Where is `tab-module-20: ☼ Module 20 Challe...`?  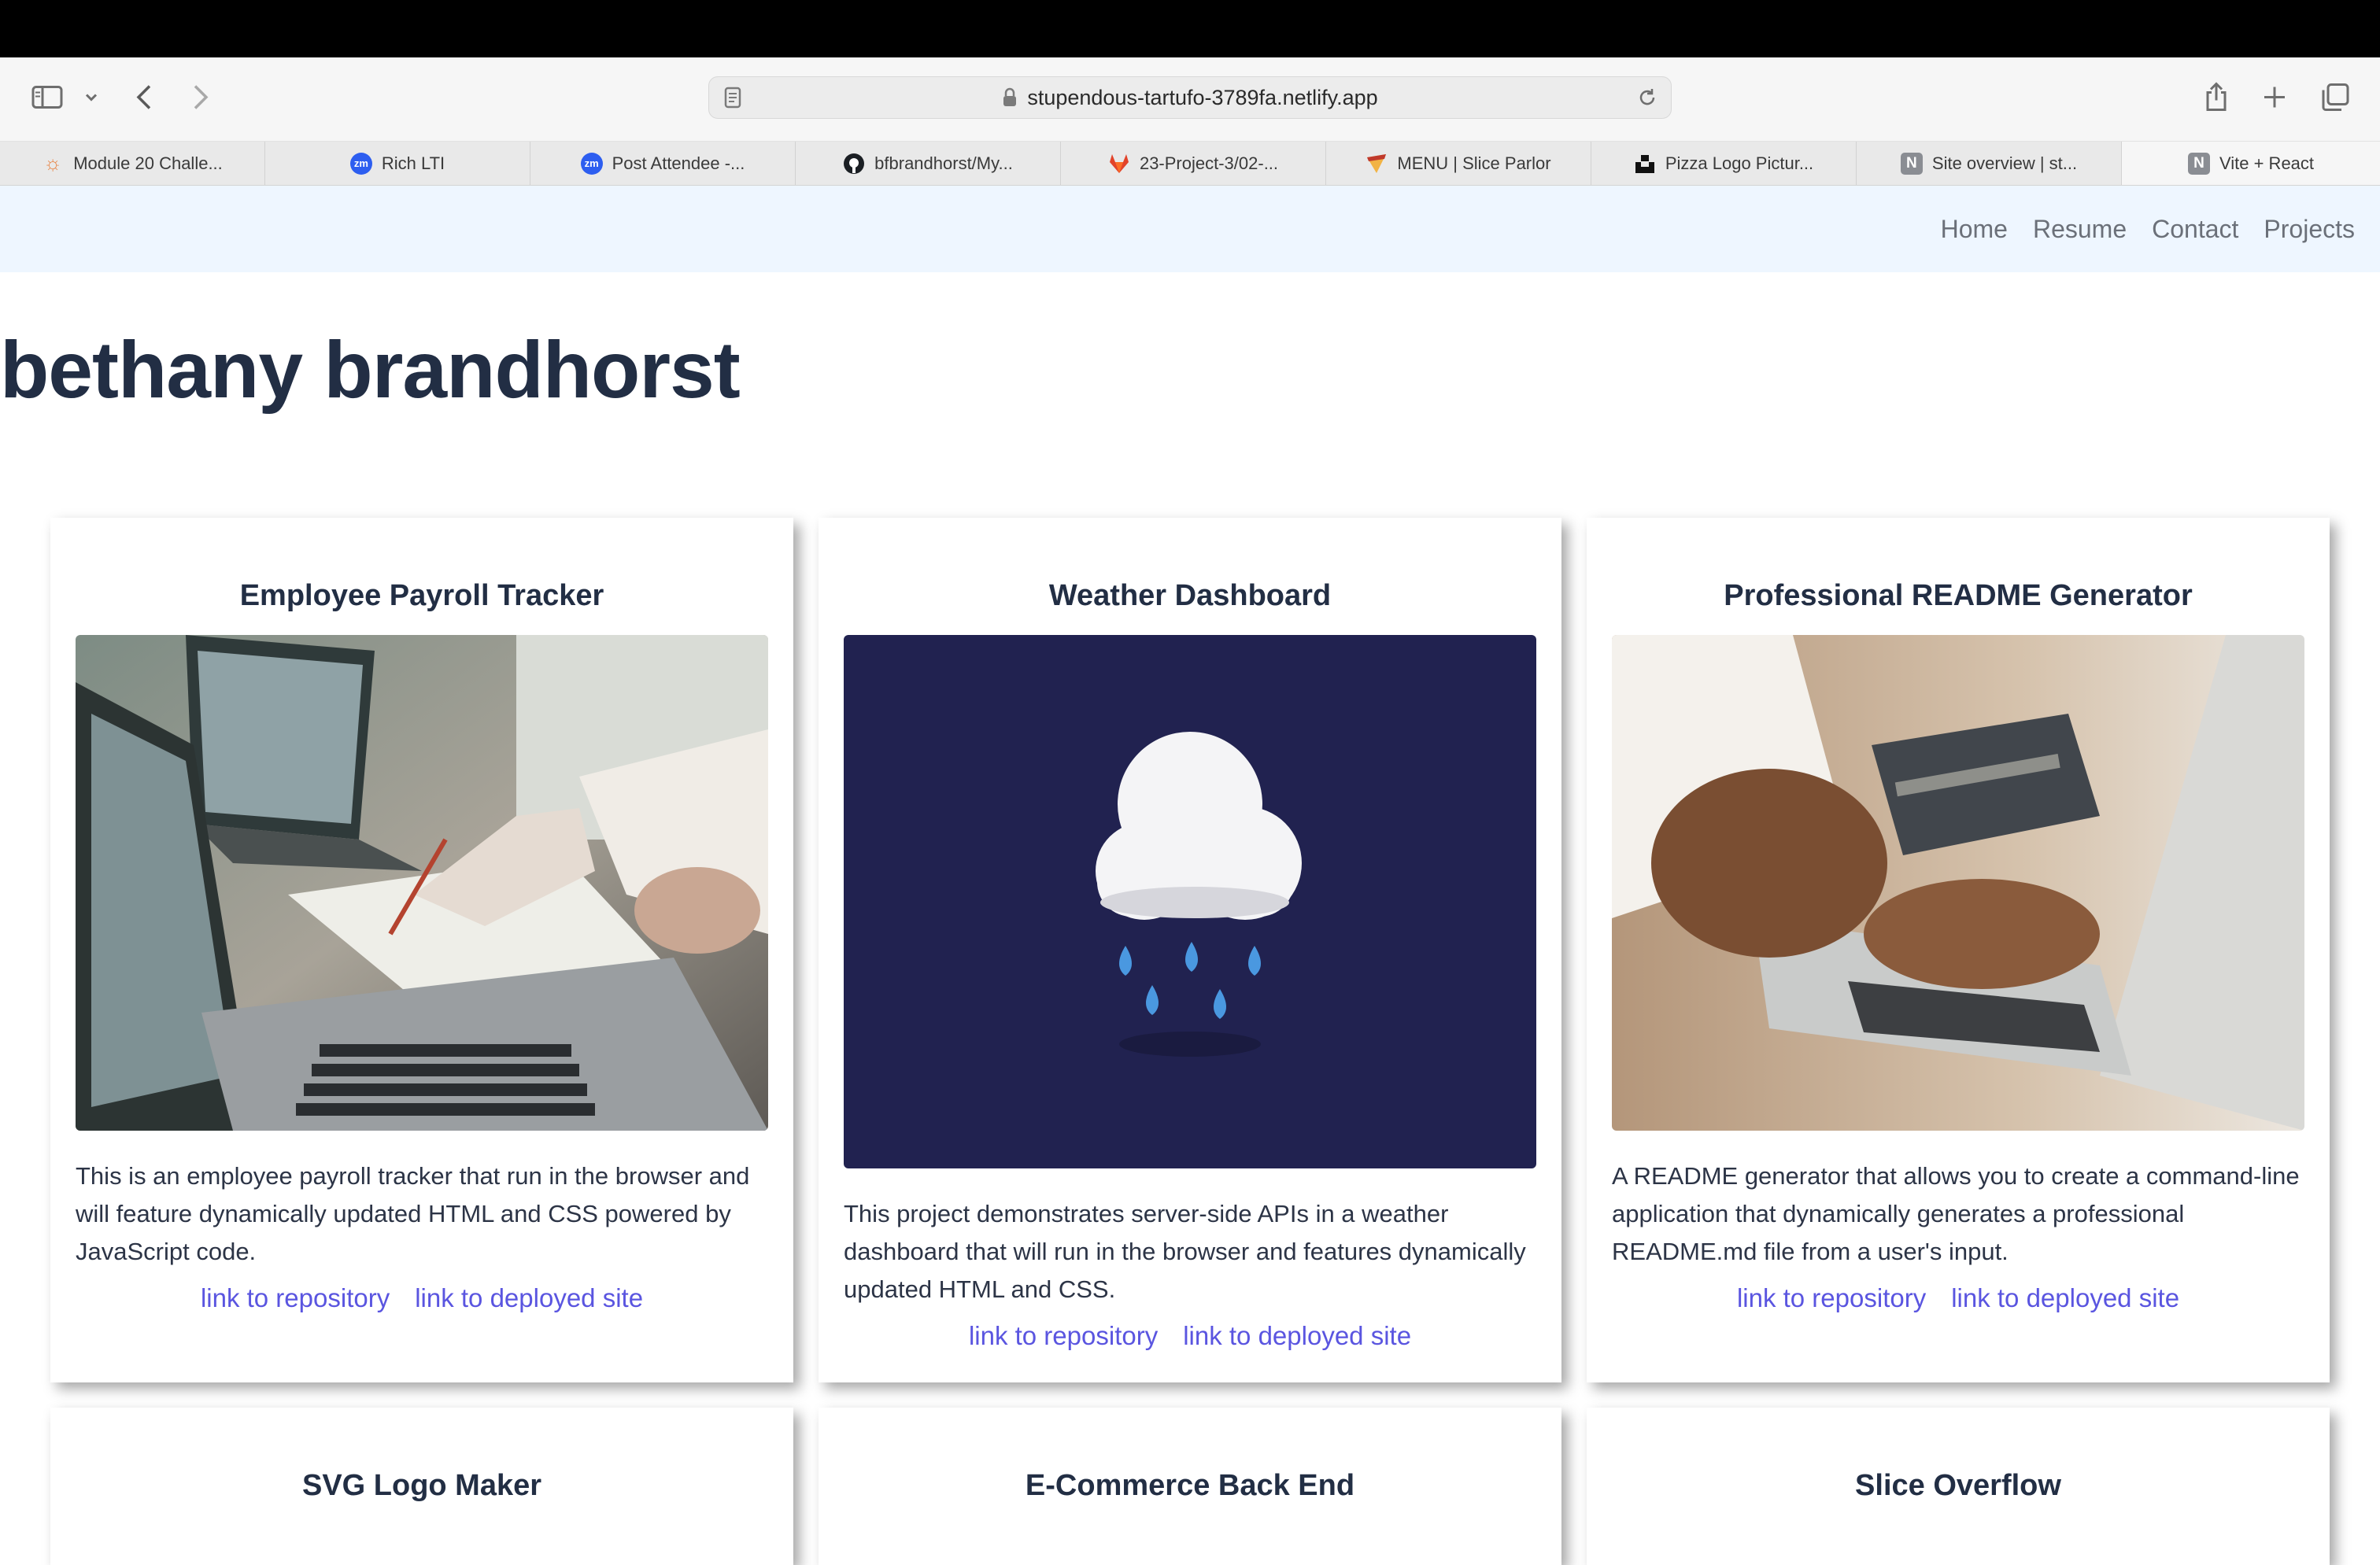 tab-module-20: ☼ Module 20 Challe... is located at coordinates (132, 163).